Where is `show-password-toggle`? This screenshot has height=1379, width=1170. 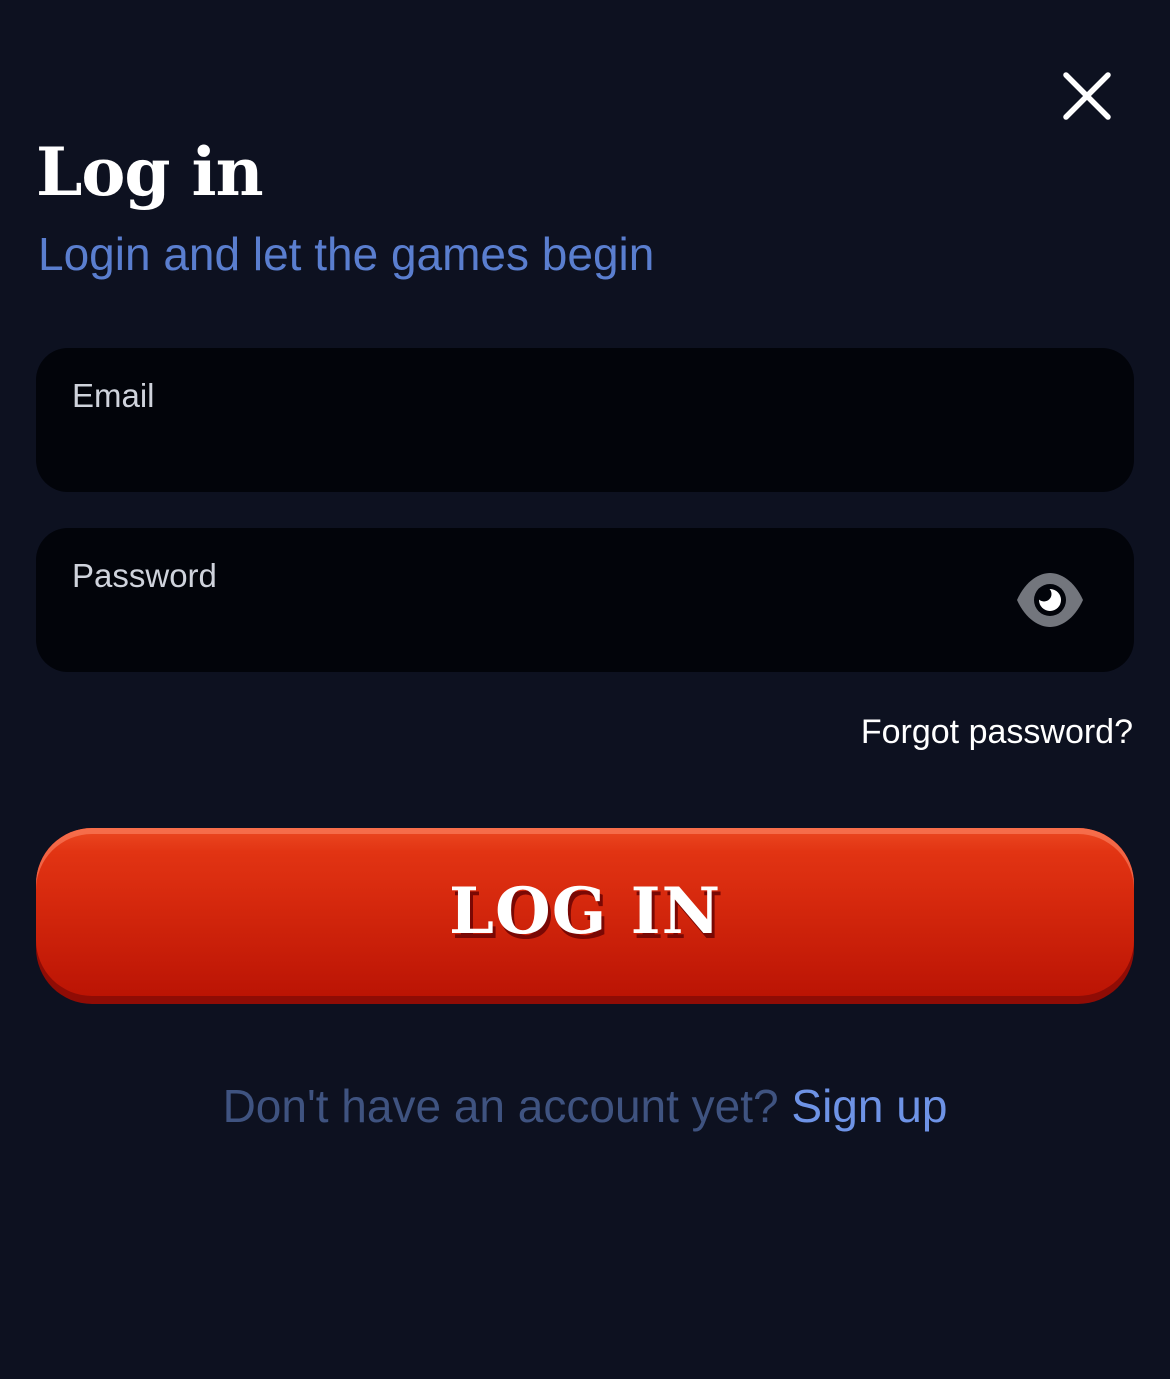 show-password-toggle is located at coordinates (1050, 600).